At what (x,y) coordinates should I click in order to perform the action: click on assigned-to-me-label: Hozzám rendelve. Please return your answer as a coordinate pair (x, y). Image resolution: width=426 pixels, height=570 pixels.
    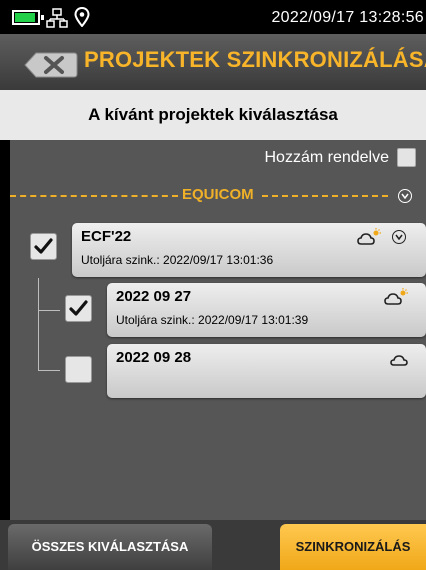
    Looking at the image, I should click on (327, 157).